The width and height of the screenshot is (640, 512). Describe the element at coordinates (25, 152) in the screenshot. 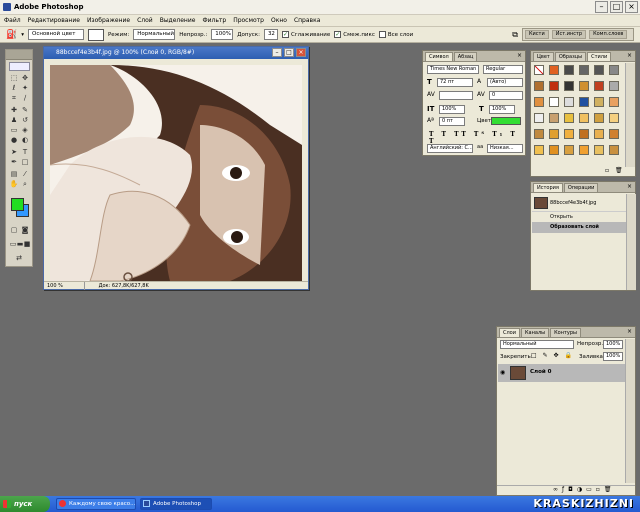

I see `type-icon: T` at that location.